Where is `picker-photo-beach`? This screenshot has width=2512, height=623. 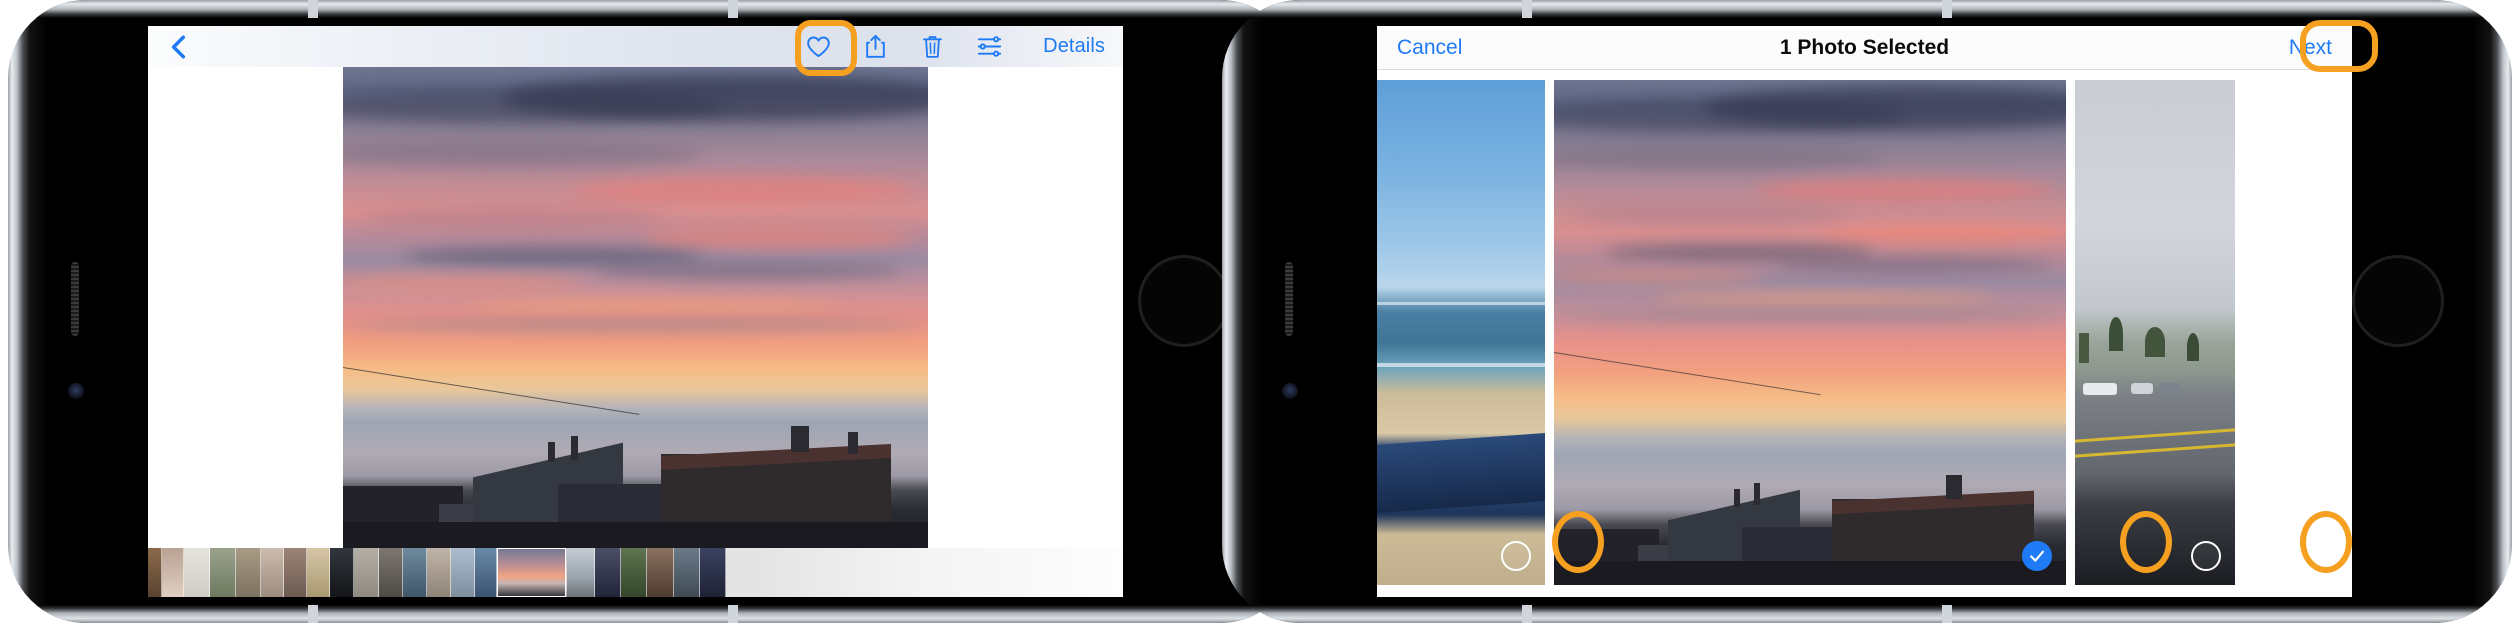
picker-photo-beach is located at coordinates (1461, 332).